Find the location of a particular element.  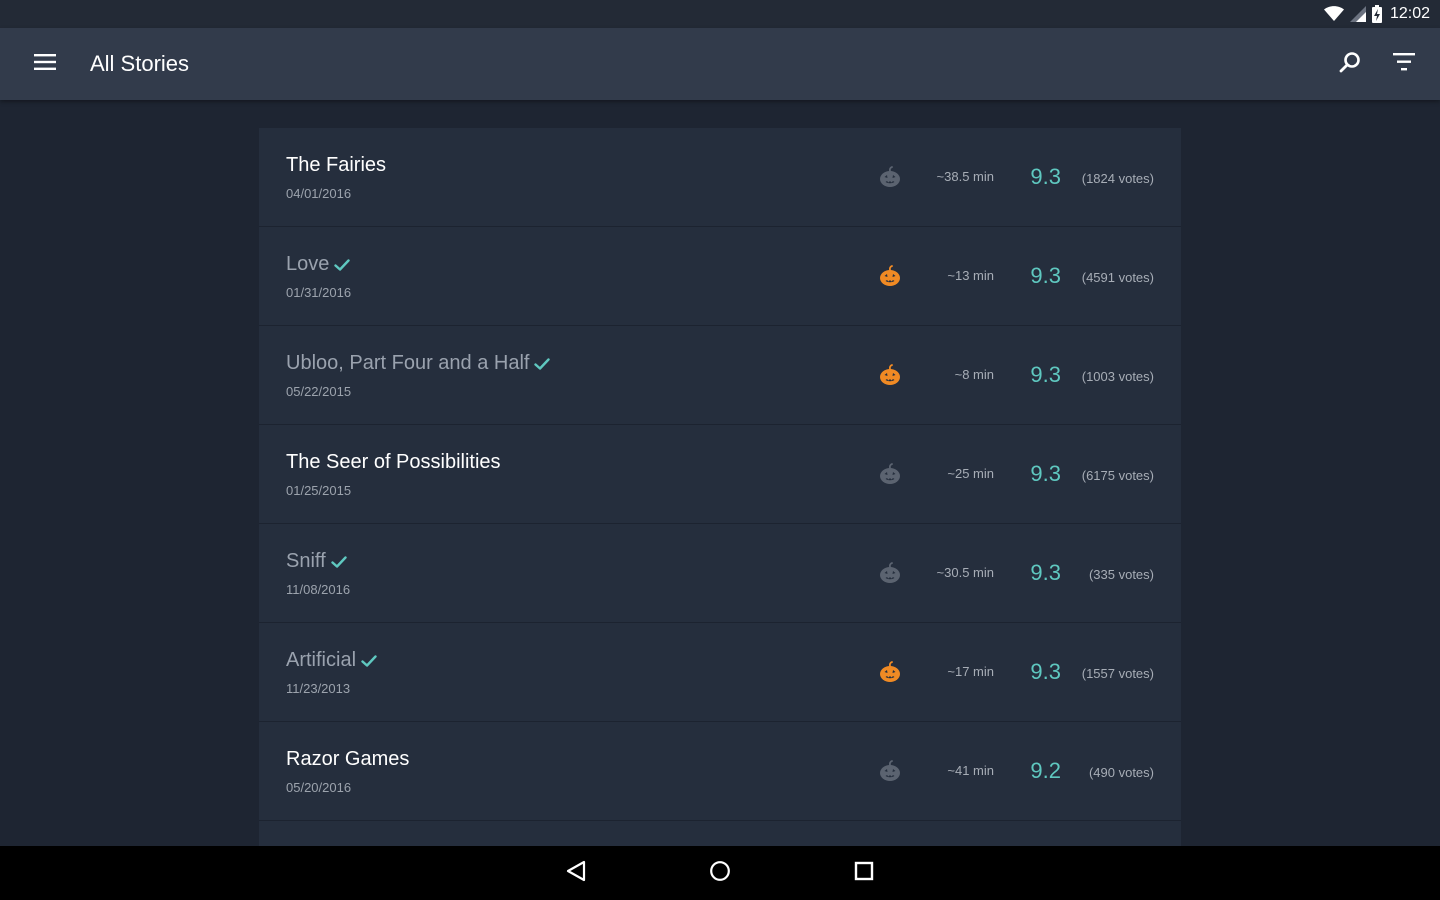

story-title: The Fairies is located at coordinates (336, 165).